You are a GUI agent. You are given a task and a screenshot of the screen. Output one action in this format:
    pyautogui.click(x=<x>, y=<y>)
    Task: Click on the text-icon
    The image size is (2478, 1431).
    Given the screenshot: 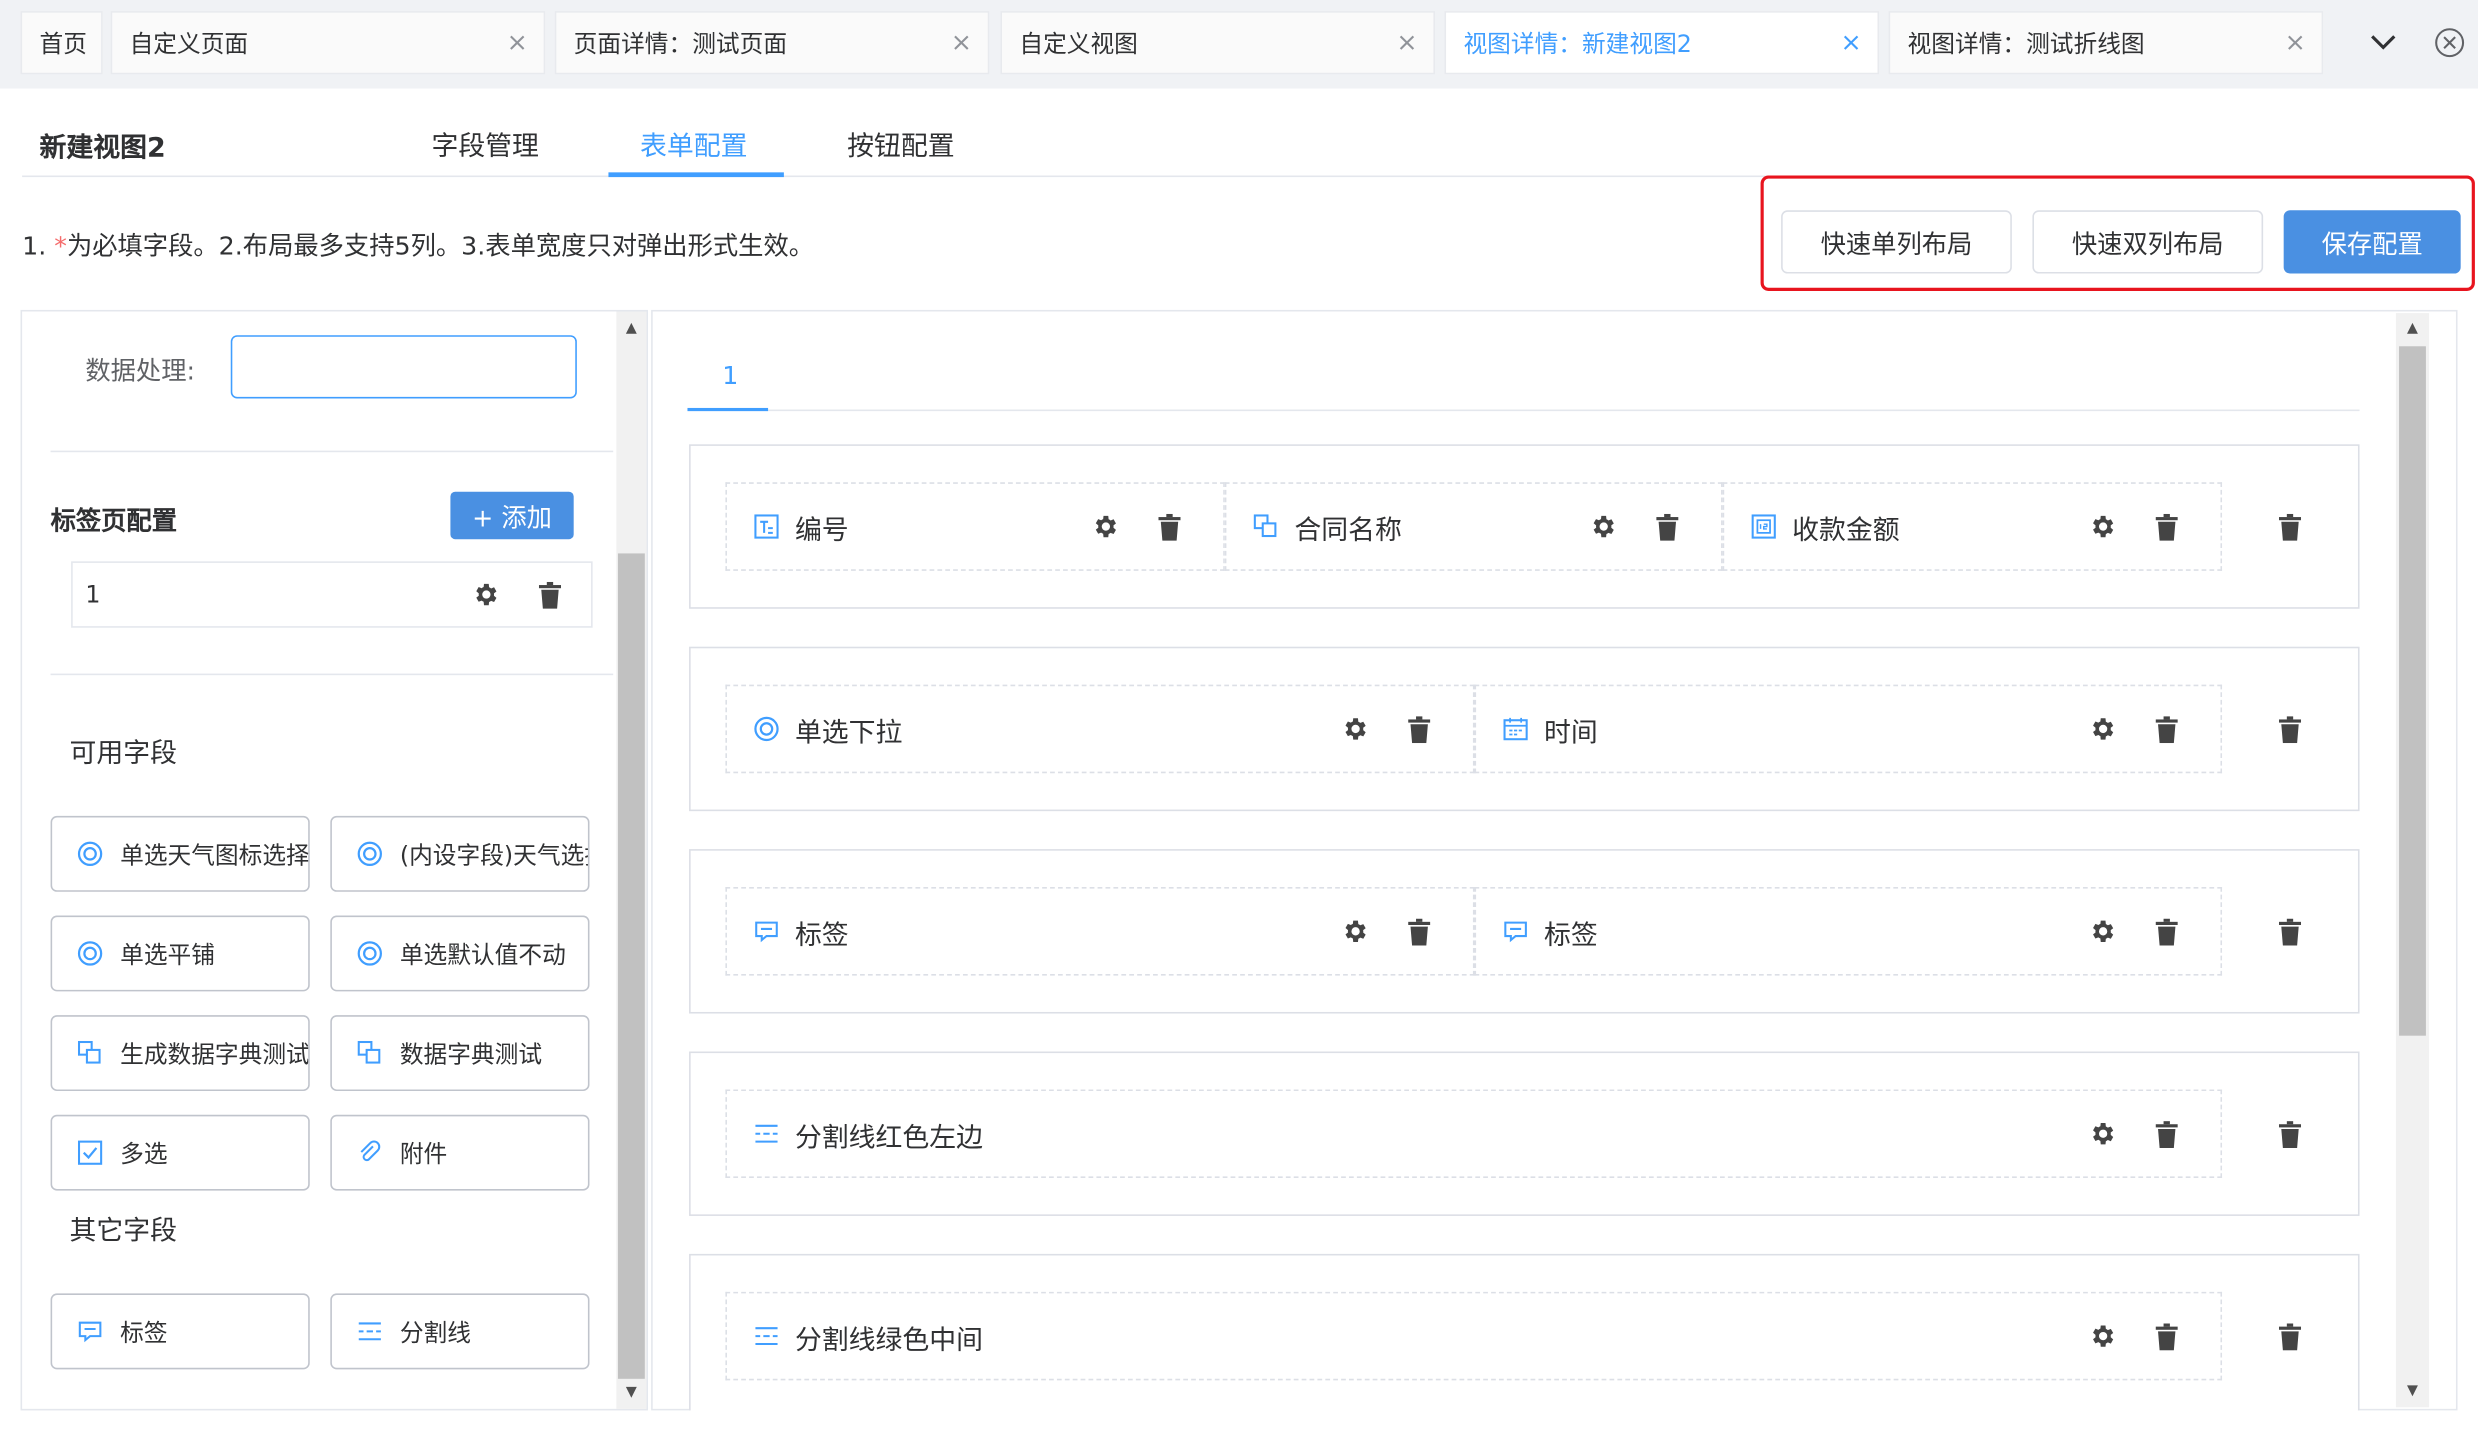 What is the action you would take?
    pyautogui.click(x=766, y=526)
    